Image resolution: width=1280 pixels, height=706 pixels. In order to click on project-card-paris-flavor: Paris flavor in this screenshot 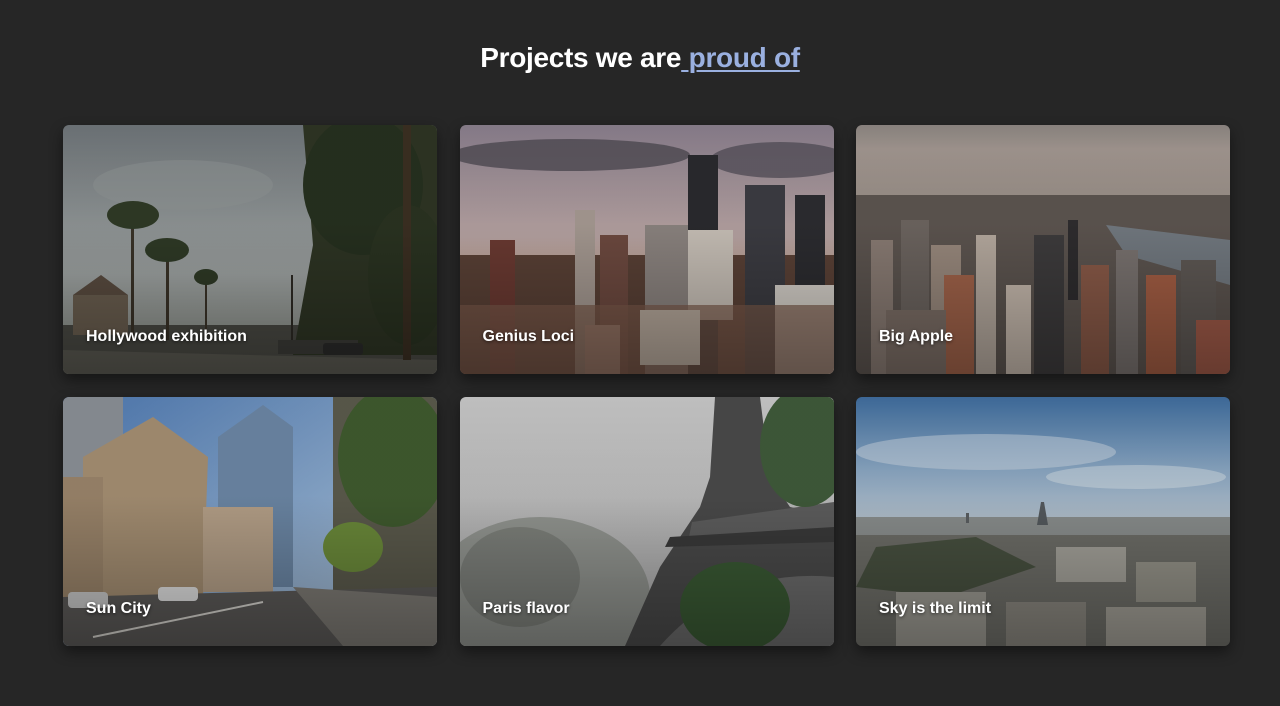, I will do `click(646, 521)`.